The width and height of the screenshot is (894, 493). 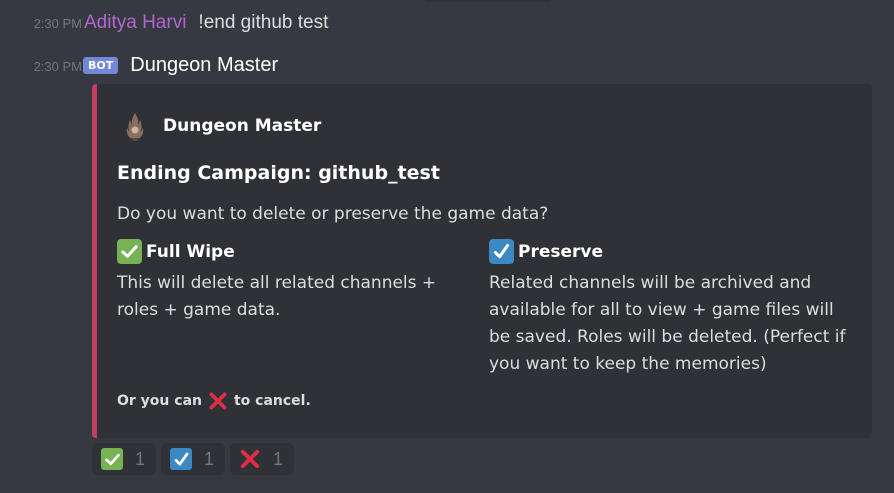 I want to click on field-value-line: roles + game data., so click(x=199, y=310).